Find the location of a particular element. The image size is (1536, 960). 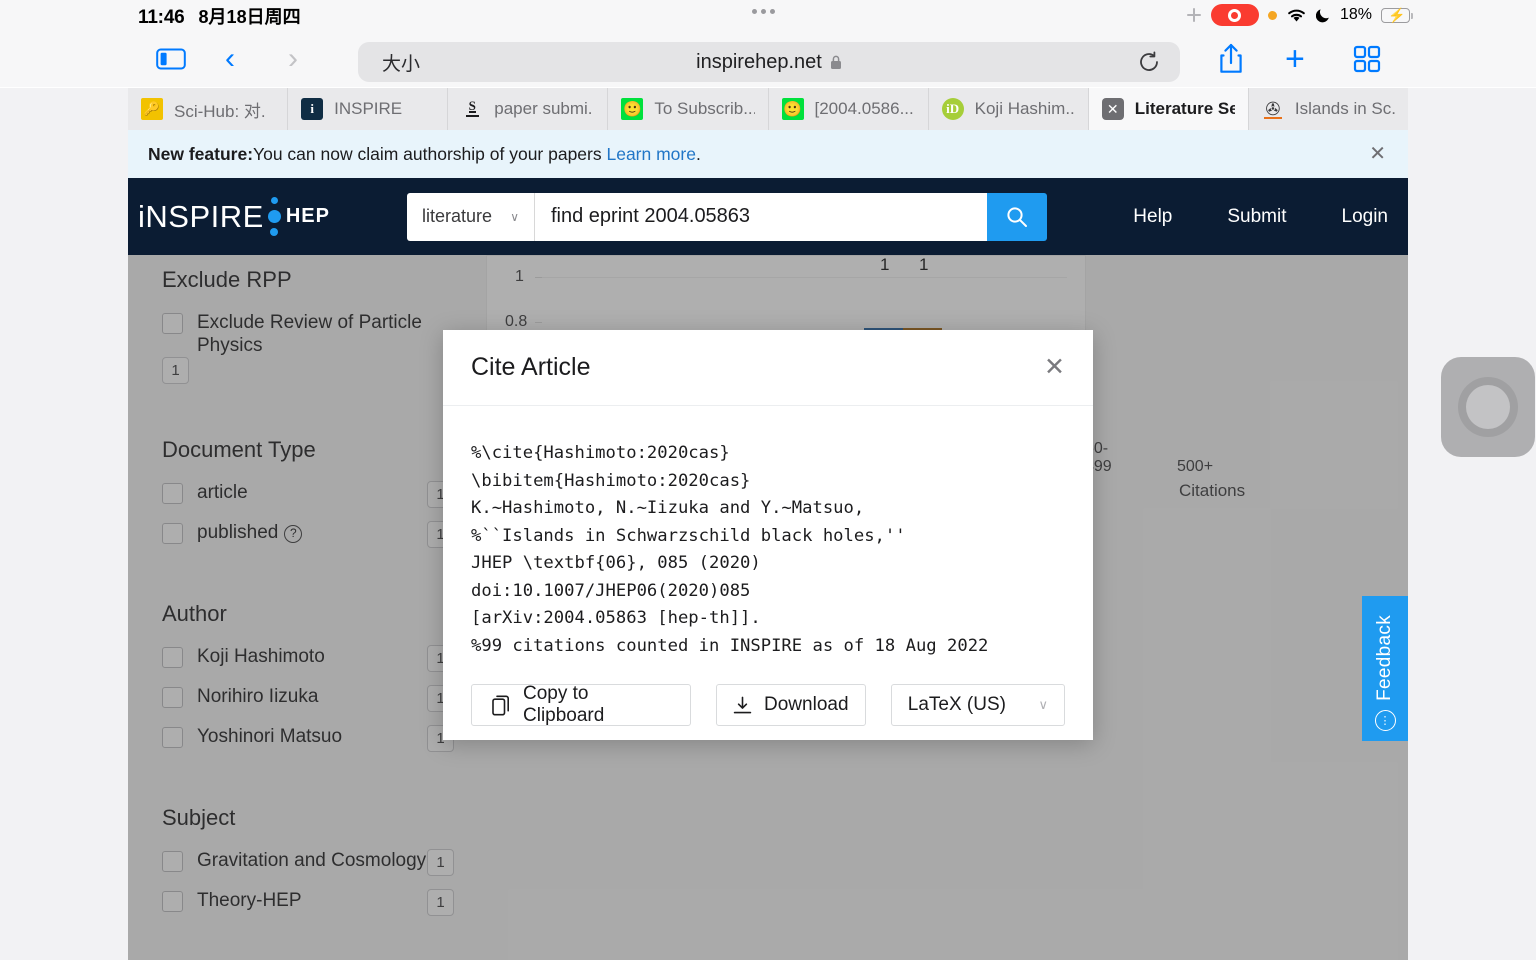

close-box-icon: ✕ is located at coordinates (1112, 109).